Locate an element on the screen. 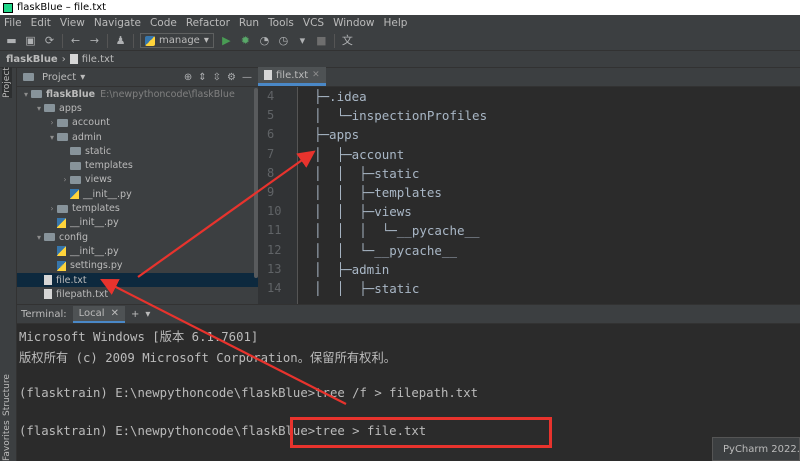 The width and height of the screenshot is (800, 461). collapse-all-icon: ⇳ is located at coordinates (217, 77).